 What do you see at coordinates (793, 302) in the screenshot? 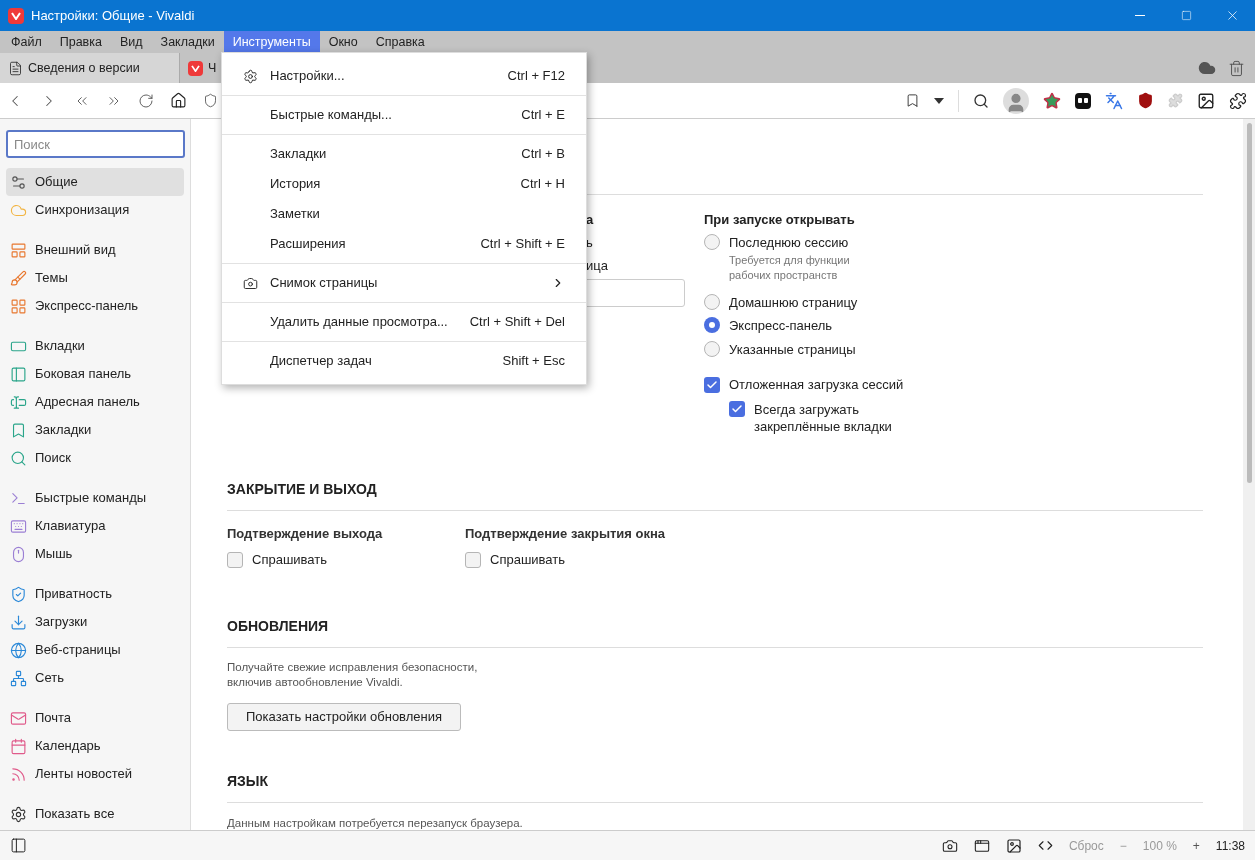
I see `radio-label: Домашнюю страницу` at bounding box center [793, 302].